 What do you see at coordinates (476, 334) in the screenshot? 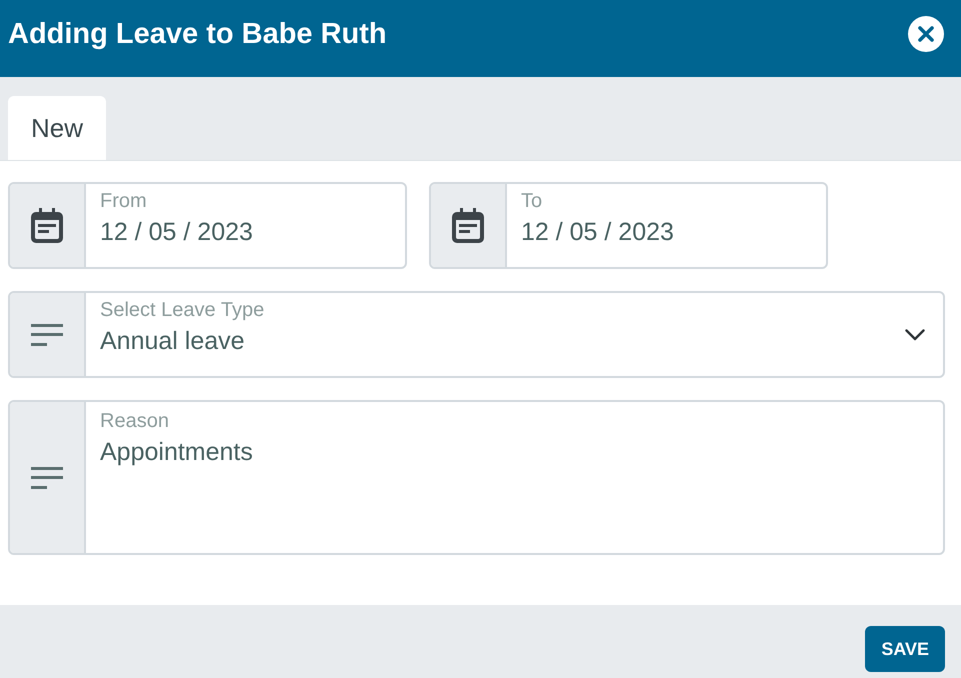
I see `leave-type-dropdown: Select Leave Type Annual leave` at bounding box center [476, 334].